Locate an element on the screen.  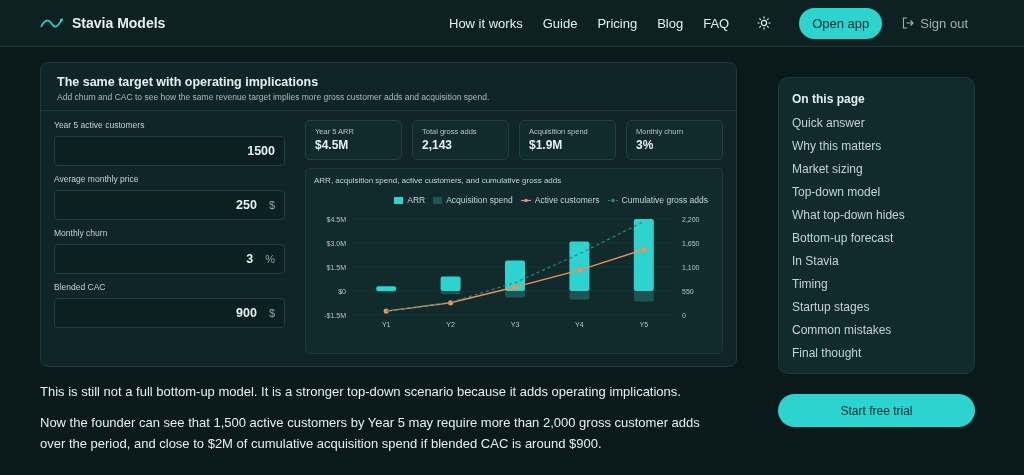
field-label: Average monthly price is located at coordinates (97, 179).